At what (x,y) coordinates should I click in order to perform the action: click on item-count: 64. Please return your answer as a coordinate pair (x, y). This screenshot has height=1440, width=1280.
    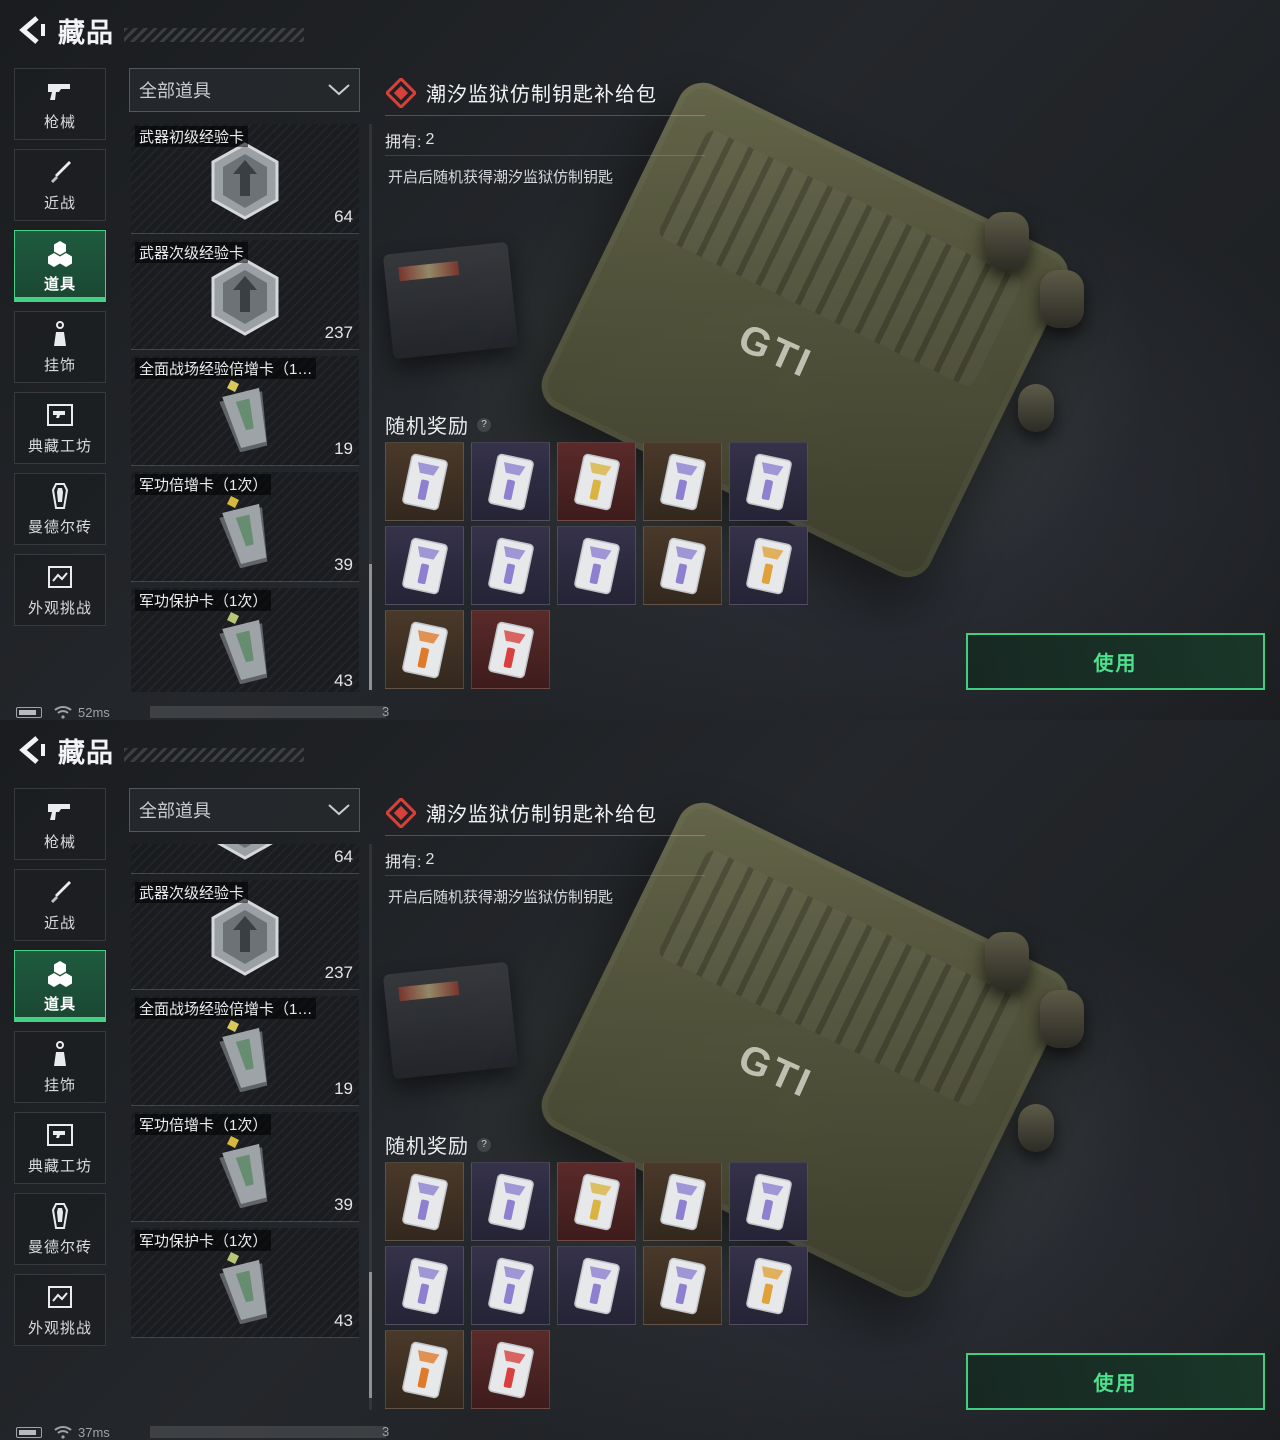
    Looking at the image, I should click on (343, 216).